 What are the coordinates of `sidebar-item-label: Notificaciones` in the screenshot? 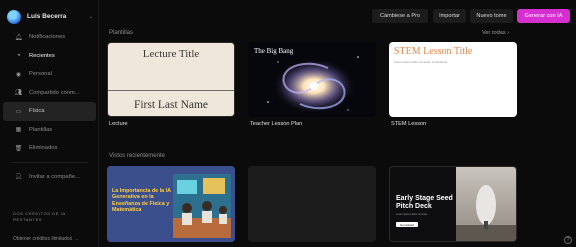 It's located at (47, 37).